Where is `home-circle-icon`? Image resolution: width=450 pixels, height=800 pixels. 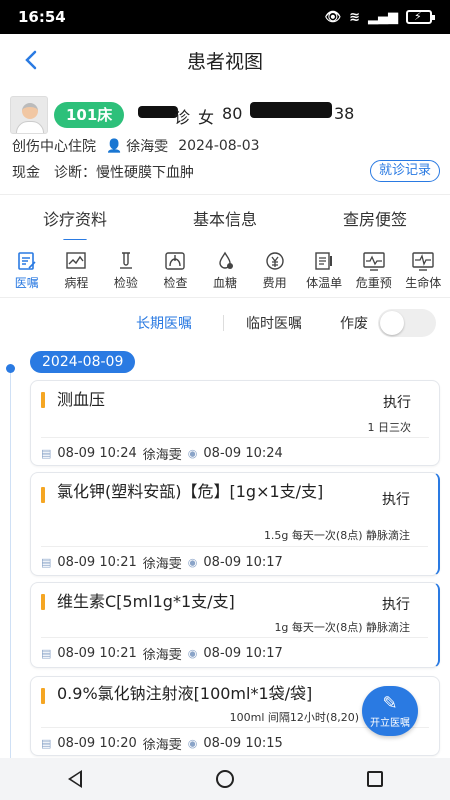 home-circle-icon is located at coordinates (225, 779).